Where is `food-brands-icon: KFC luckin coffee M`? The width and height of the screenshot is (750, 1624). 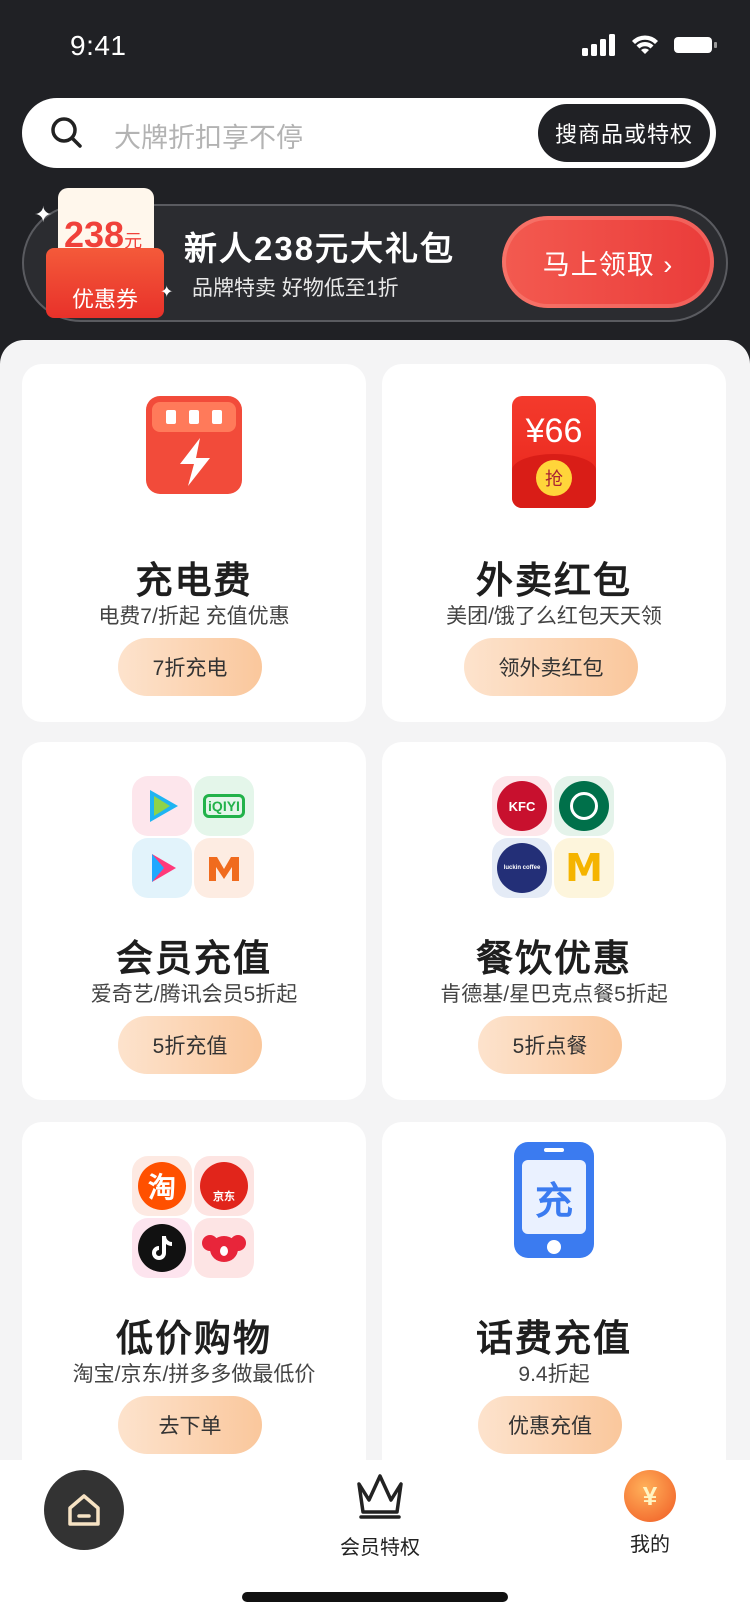
food-brands-icon: KFC luckin coffee M is located at coordinates (554, 838).